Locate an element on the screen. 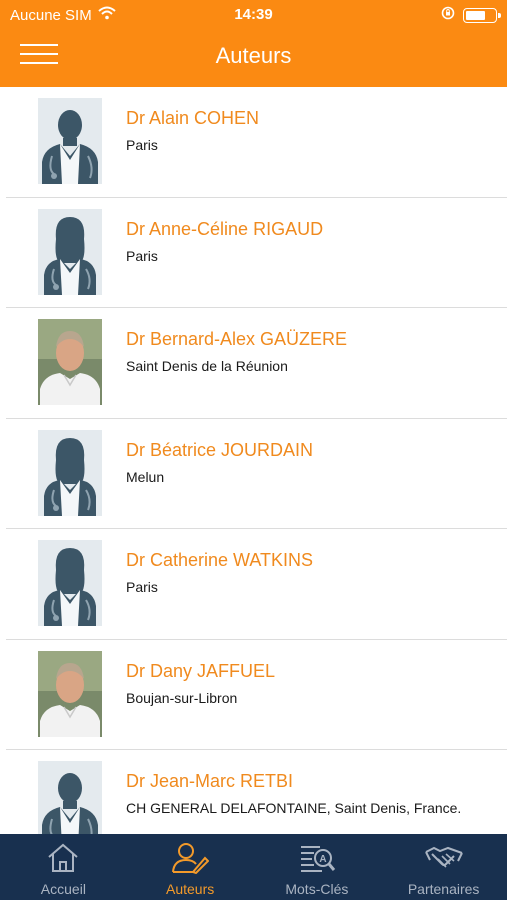 This screenshot has width=507, height=900. tab-label: Auteurs is located at coordinates (190, 889).